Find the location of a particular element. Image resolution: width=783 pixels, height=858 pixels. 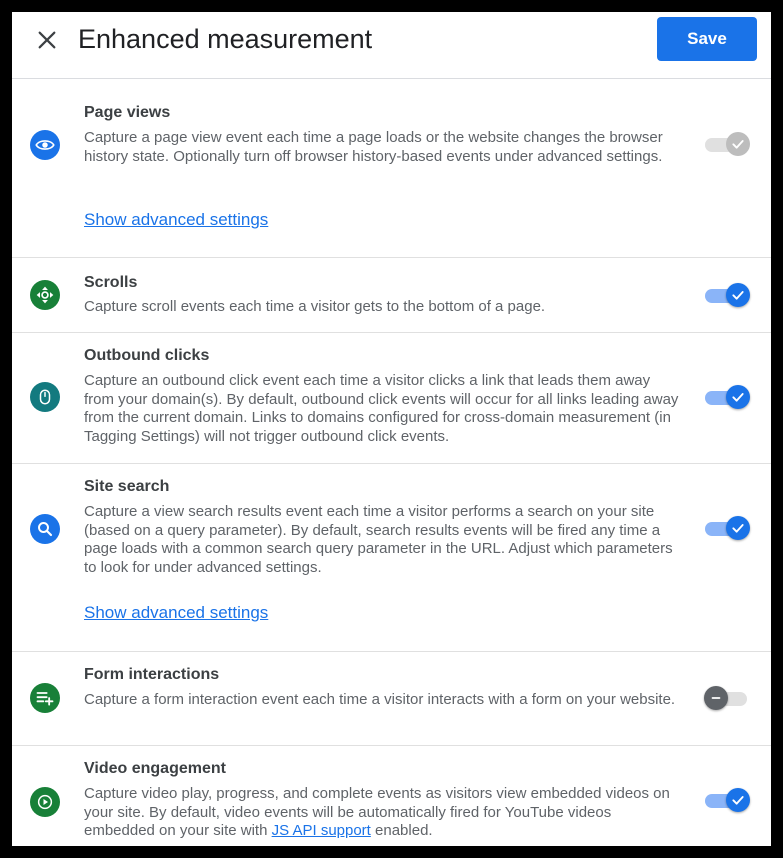

page-views-icon-badge is located at coordinates (45, 145).